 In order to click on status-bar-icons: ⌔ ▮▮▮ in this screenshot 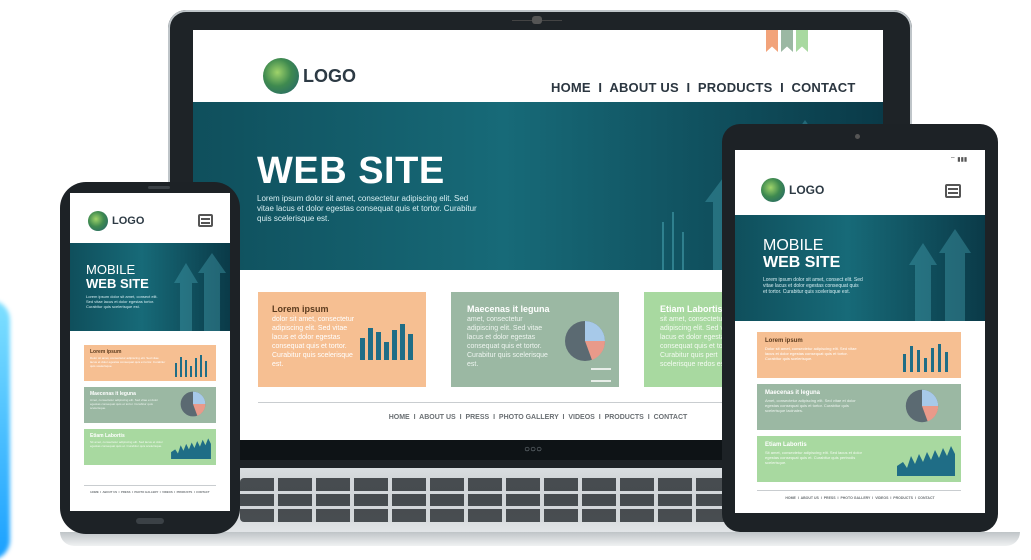, I will do `click(959, 160)`.